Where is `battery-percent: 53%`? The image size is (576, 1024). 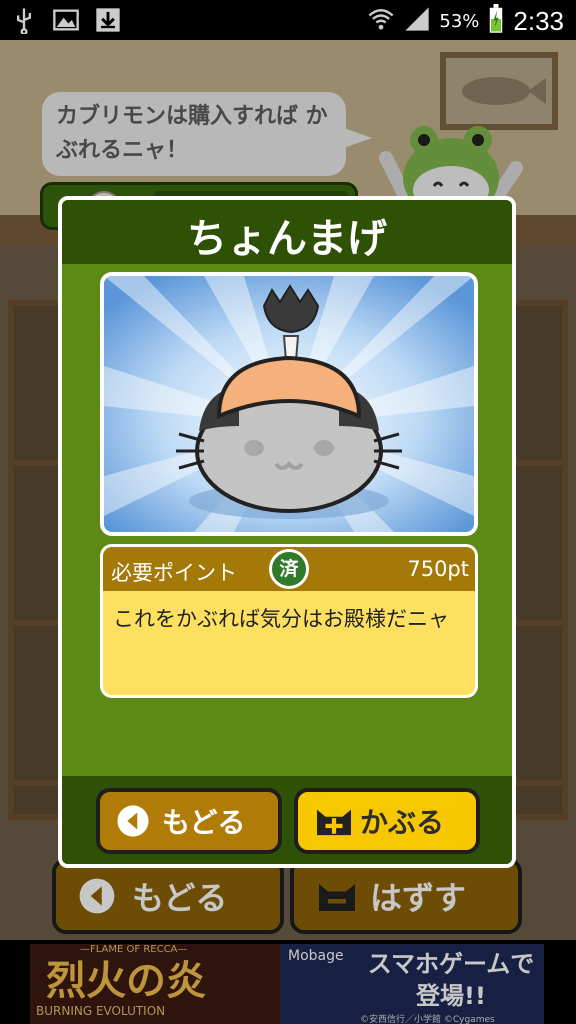 battery-percent: 53% is located at coordinates (459, 21).